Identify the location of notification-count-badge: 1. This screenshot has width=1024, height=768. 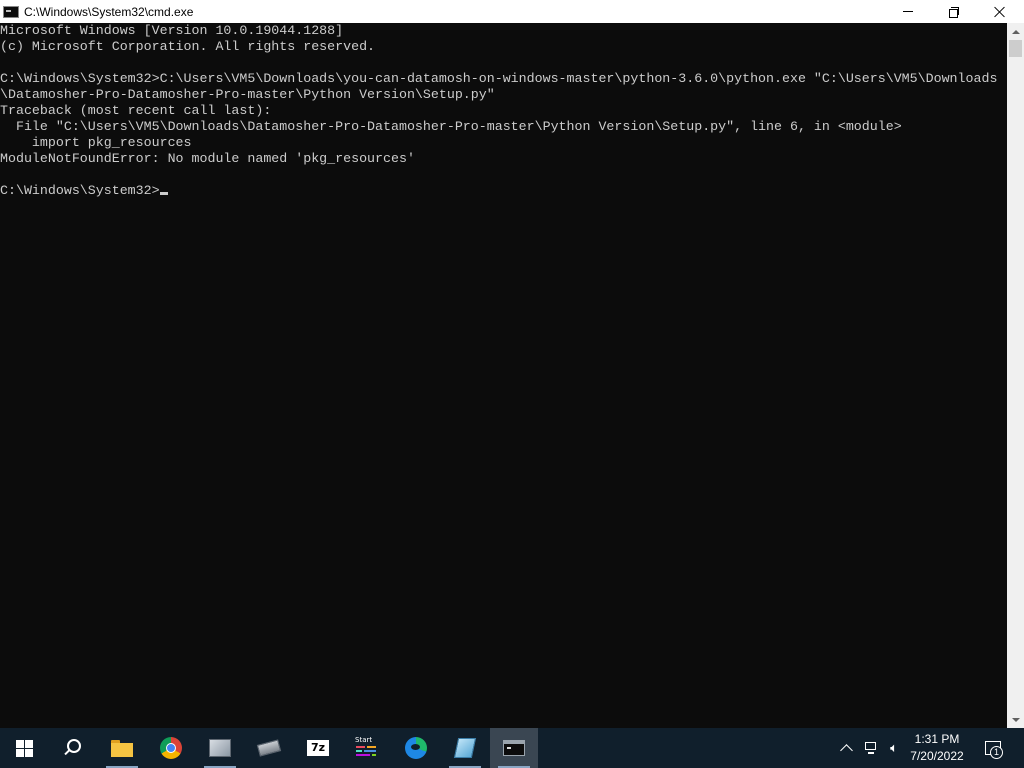
(996, 752).